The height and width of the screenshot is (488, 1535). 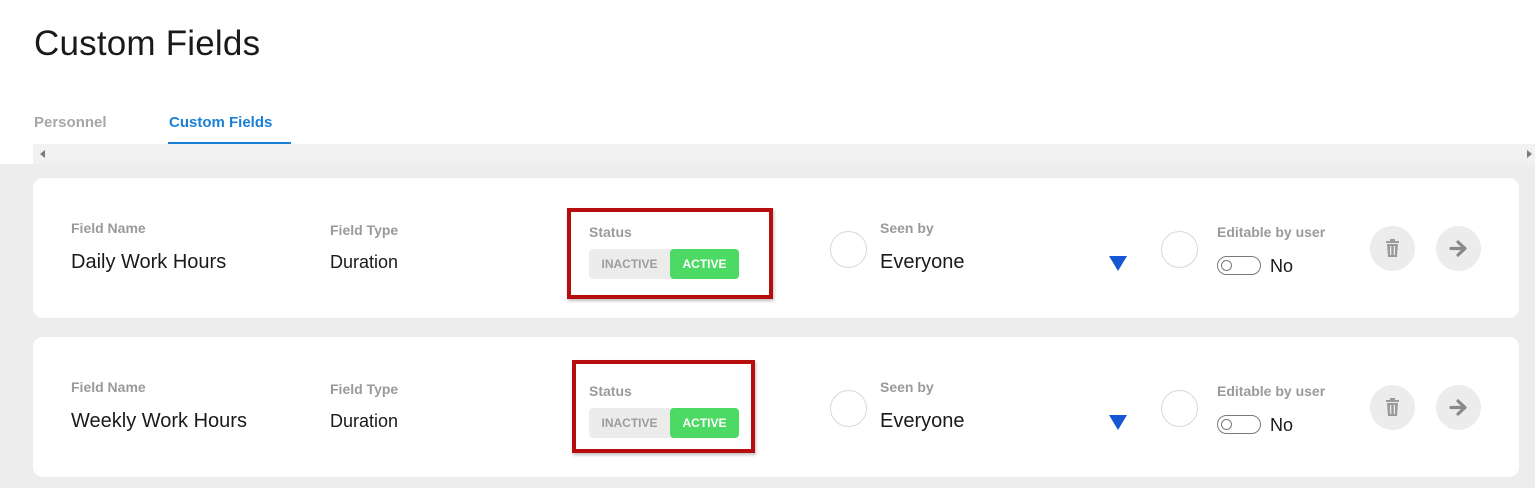 I want to click on page-title: Custom Fields, so click(x=147, y=43).